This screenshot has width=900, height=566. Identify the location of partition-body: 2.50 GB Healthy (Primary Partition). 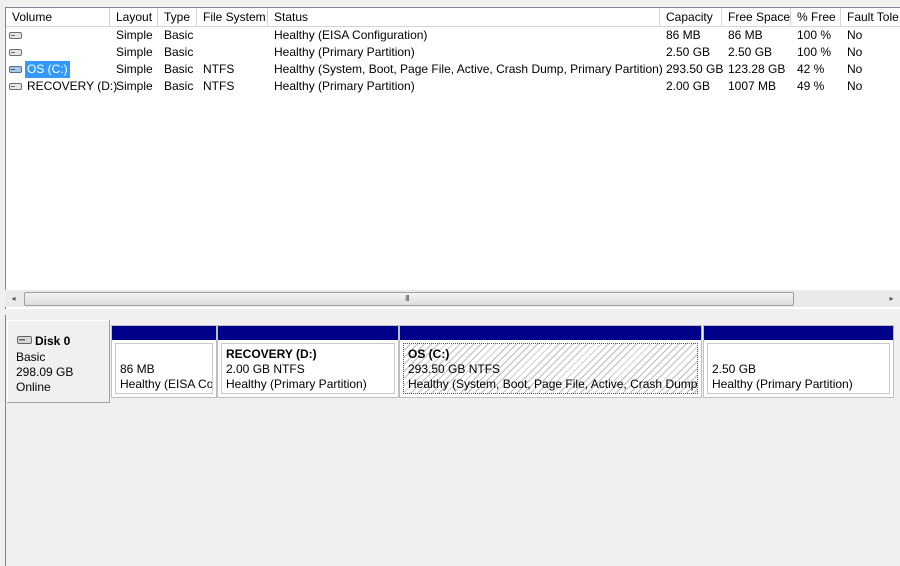
(798, 368).